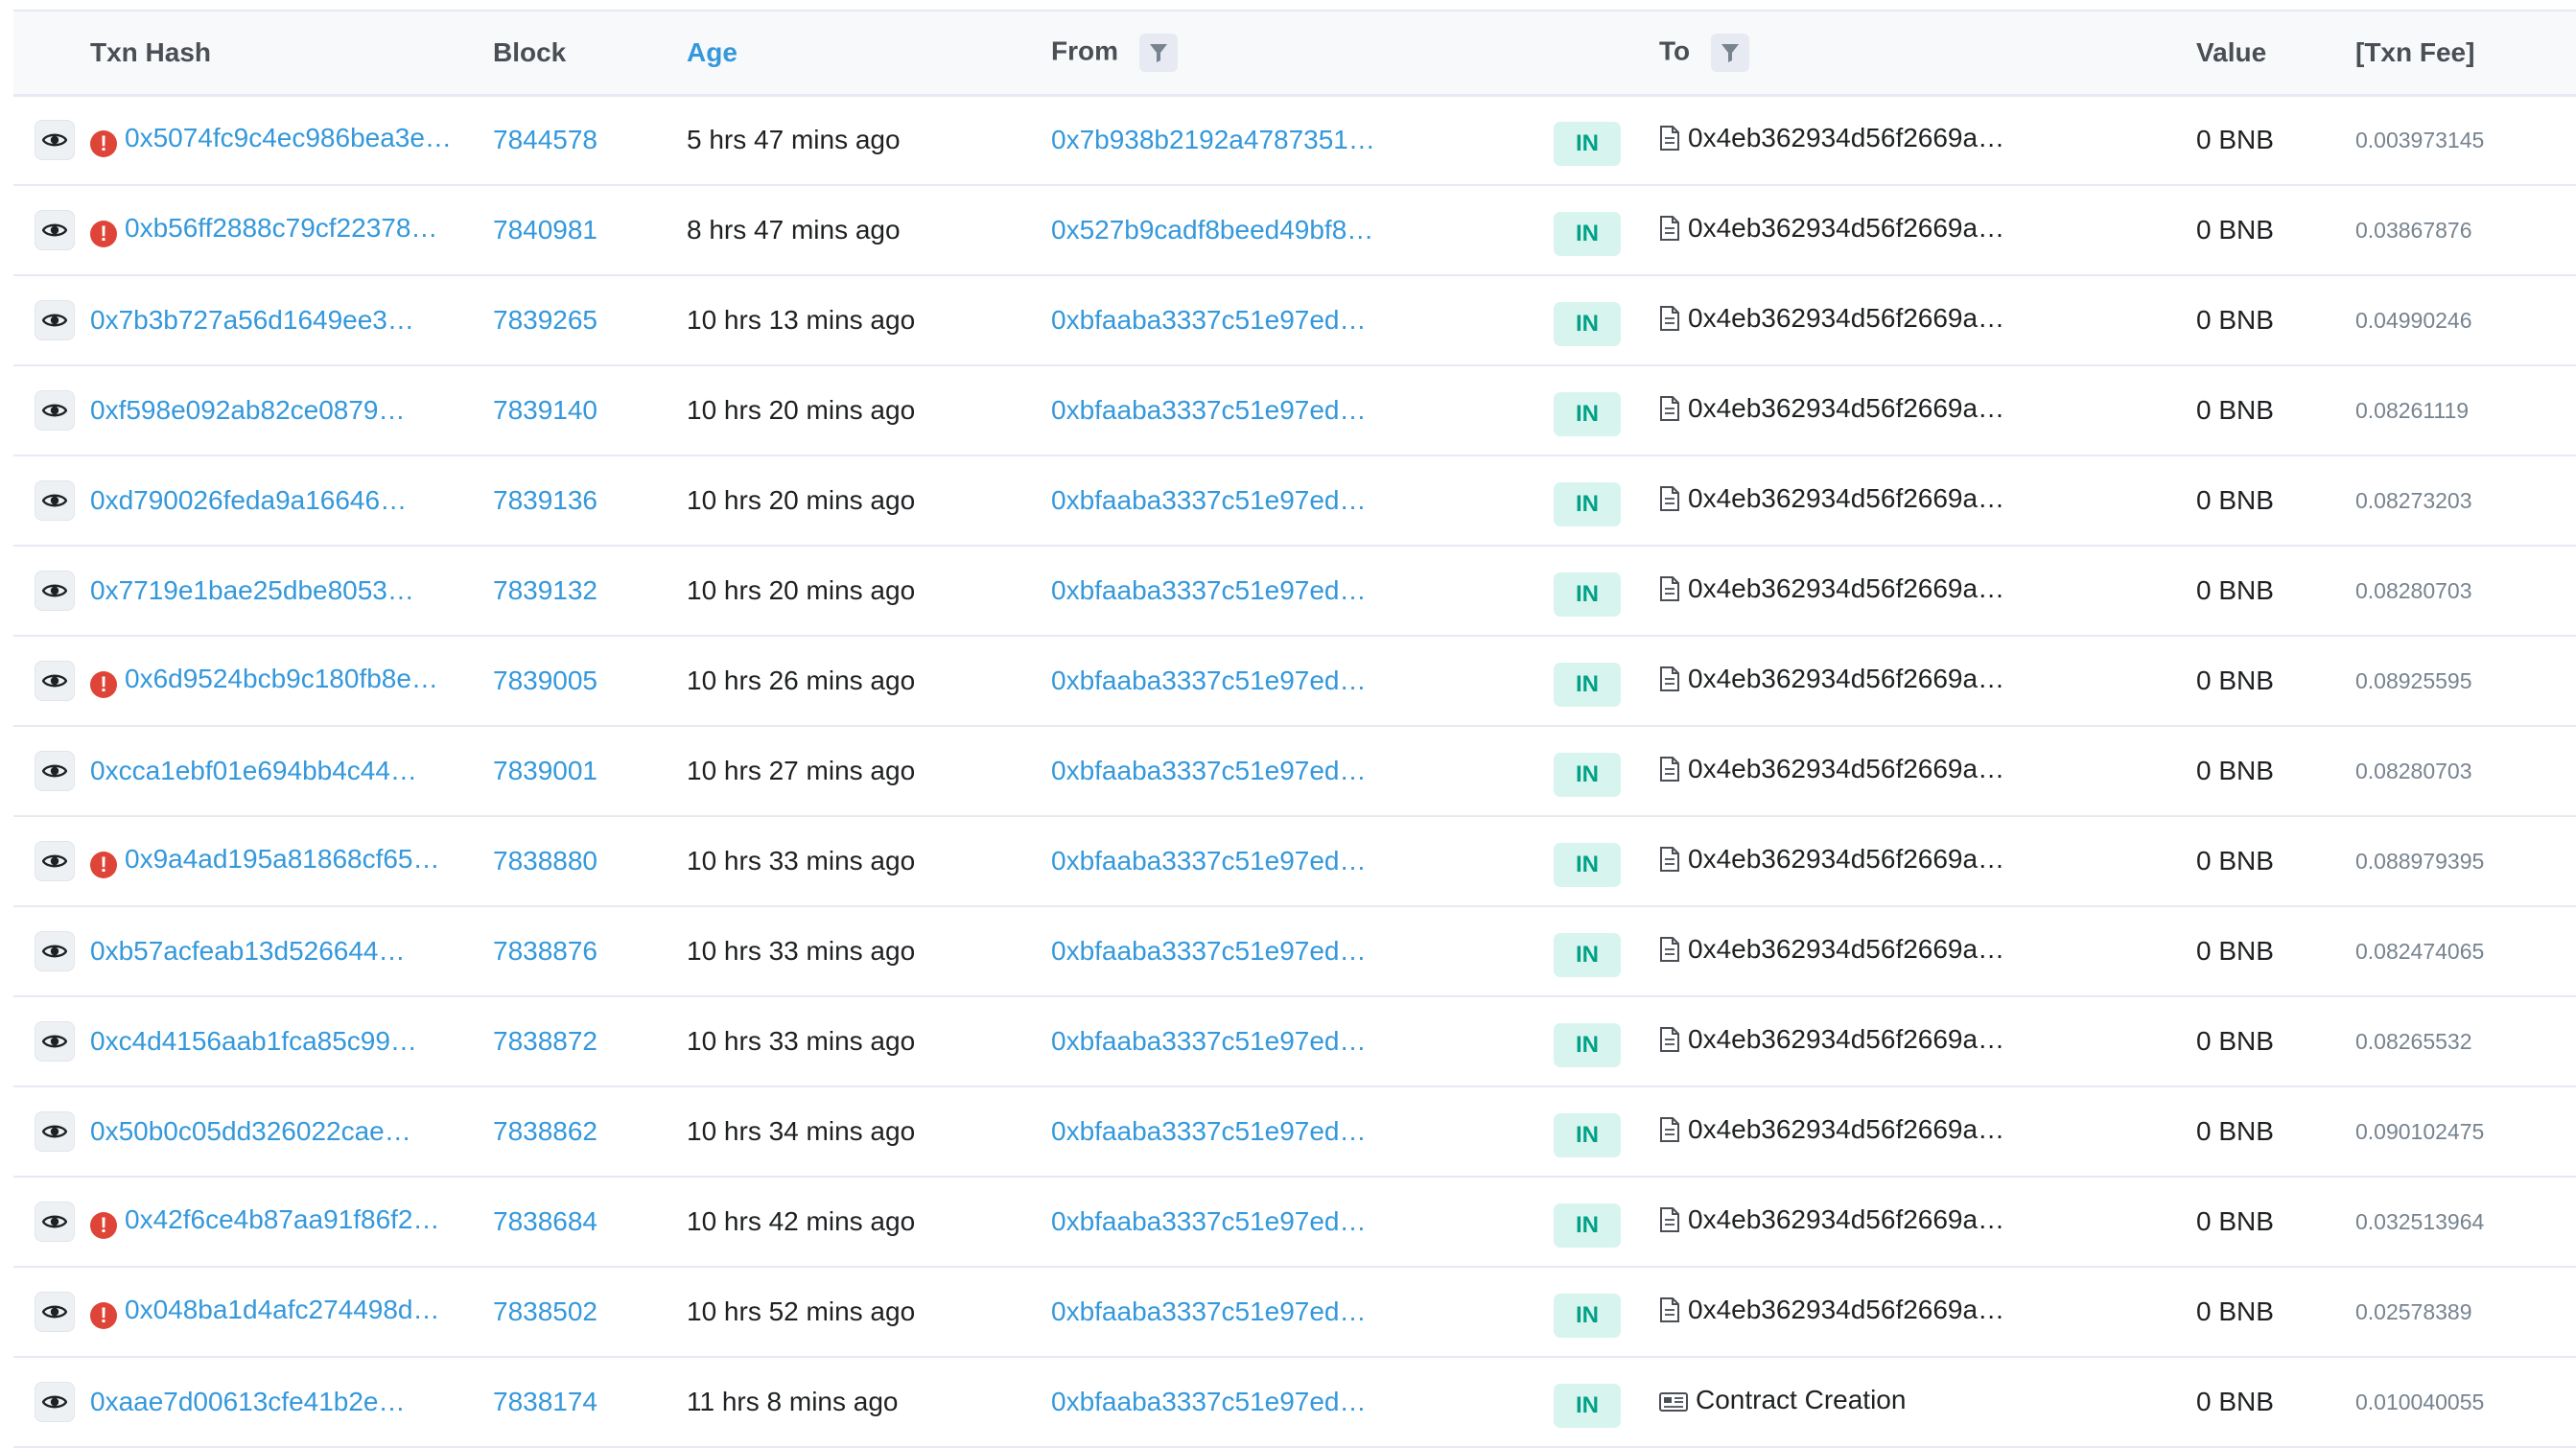 This screenshot has width=2576, height=1448. I want to click on block-link: 7838174, so click(545, 1401).